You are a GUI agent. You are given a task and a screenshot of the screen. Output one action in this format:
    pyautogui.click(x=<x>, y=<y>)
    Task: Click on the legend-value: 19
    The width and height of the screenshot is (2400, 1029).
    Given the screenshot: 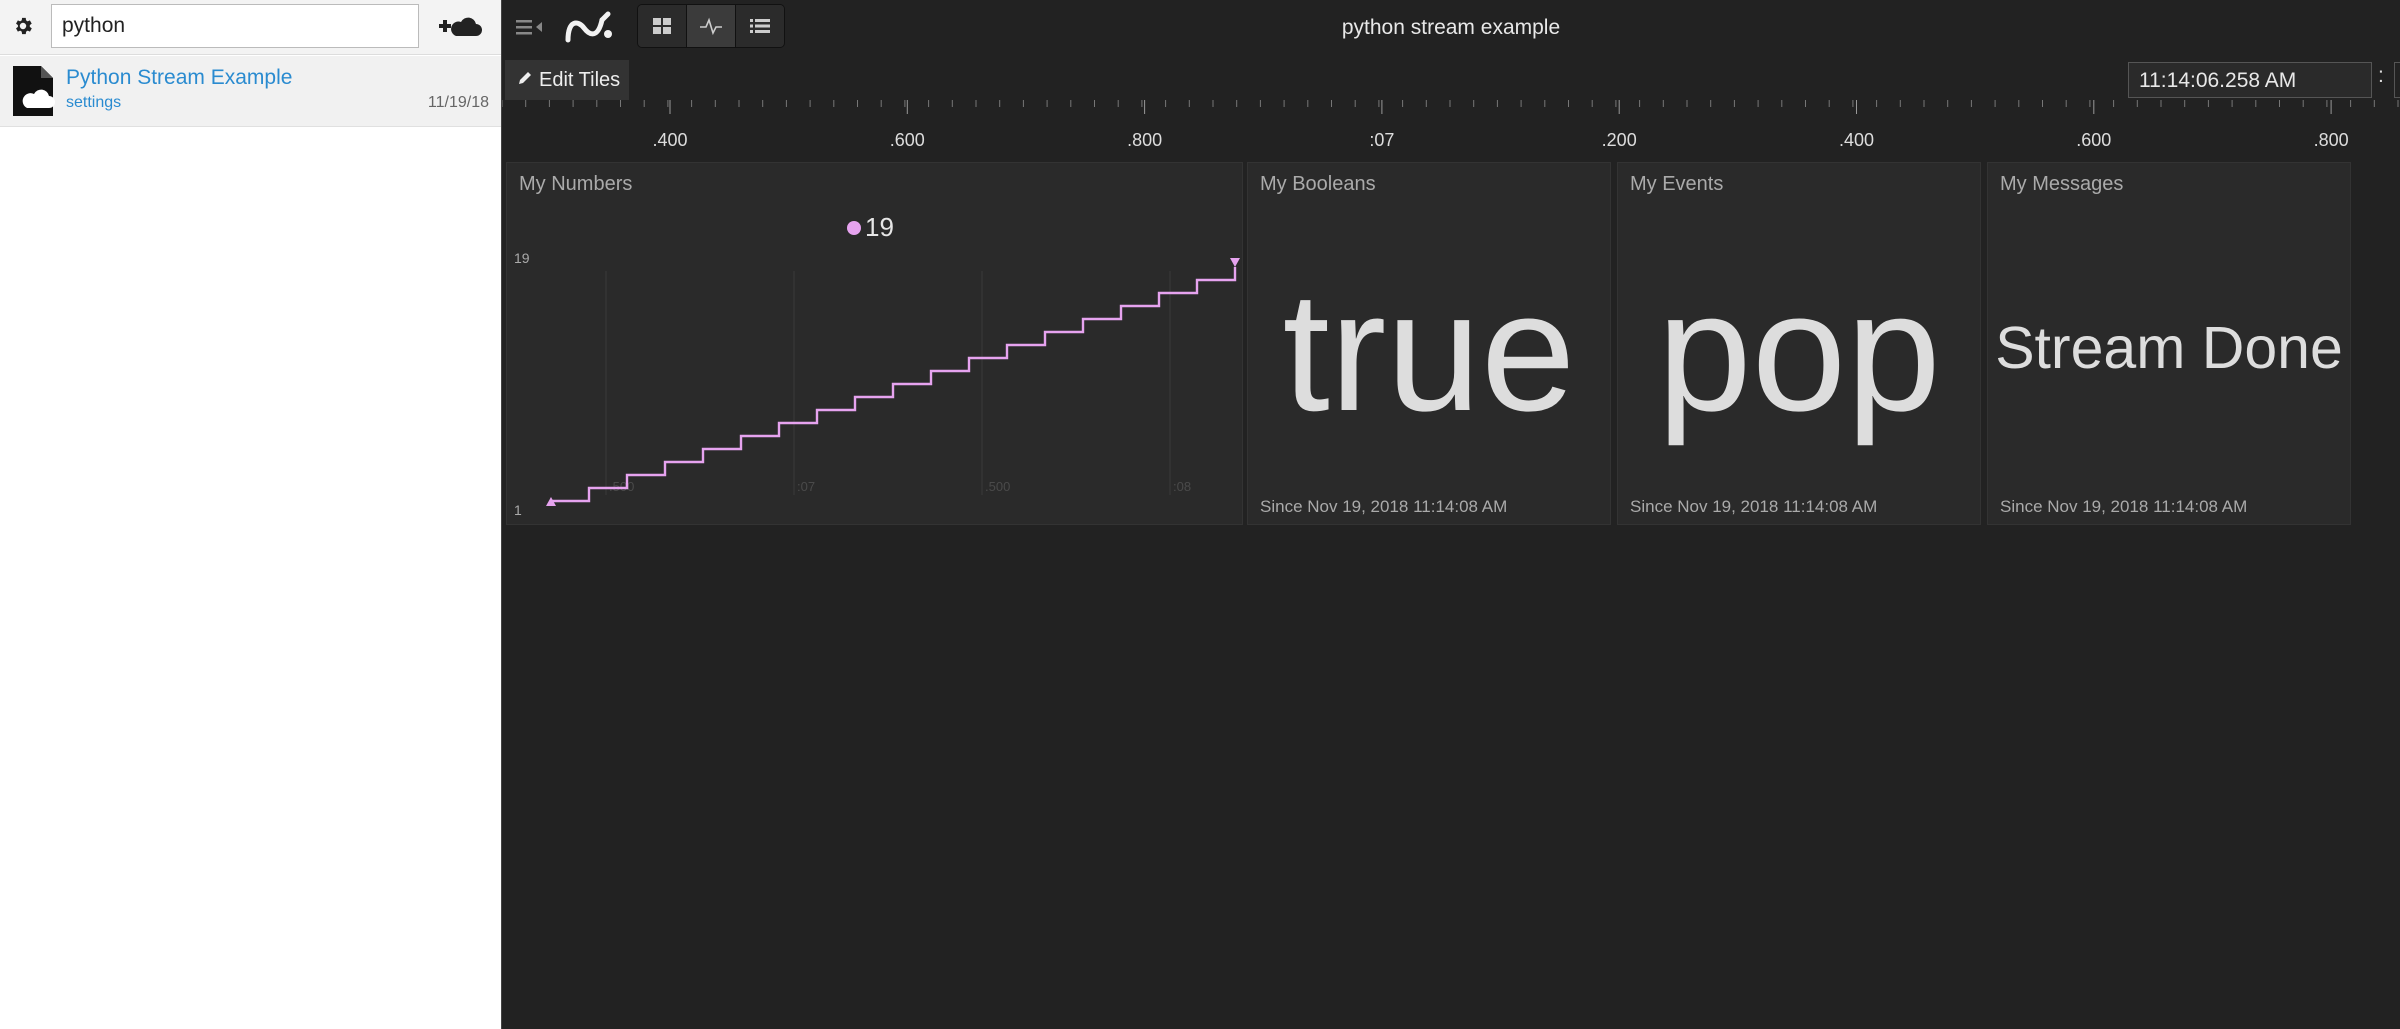 What is the action you would take?
    pyautogui.click(x=879, y=227)
    